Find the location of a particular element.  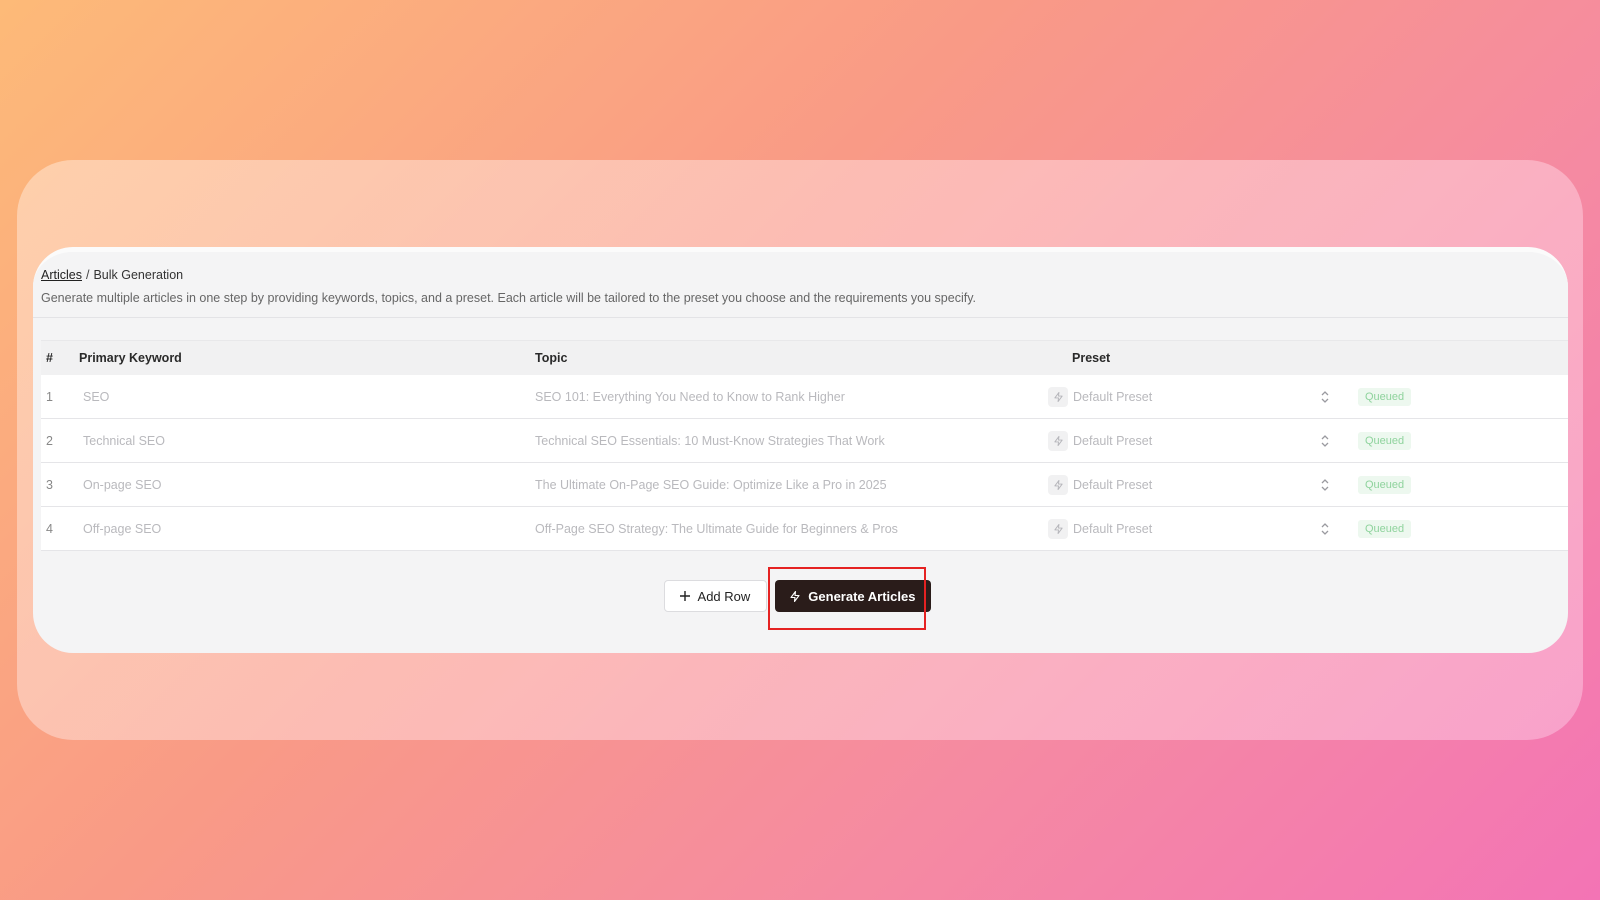

keyword-input: SEO is located at coordinates (303, 397).